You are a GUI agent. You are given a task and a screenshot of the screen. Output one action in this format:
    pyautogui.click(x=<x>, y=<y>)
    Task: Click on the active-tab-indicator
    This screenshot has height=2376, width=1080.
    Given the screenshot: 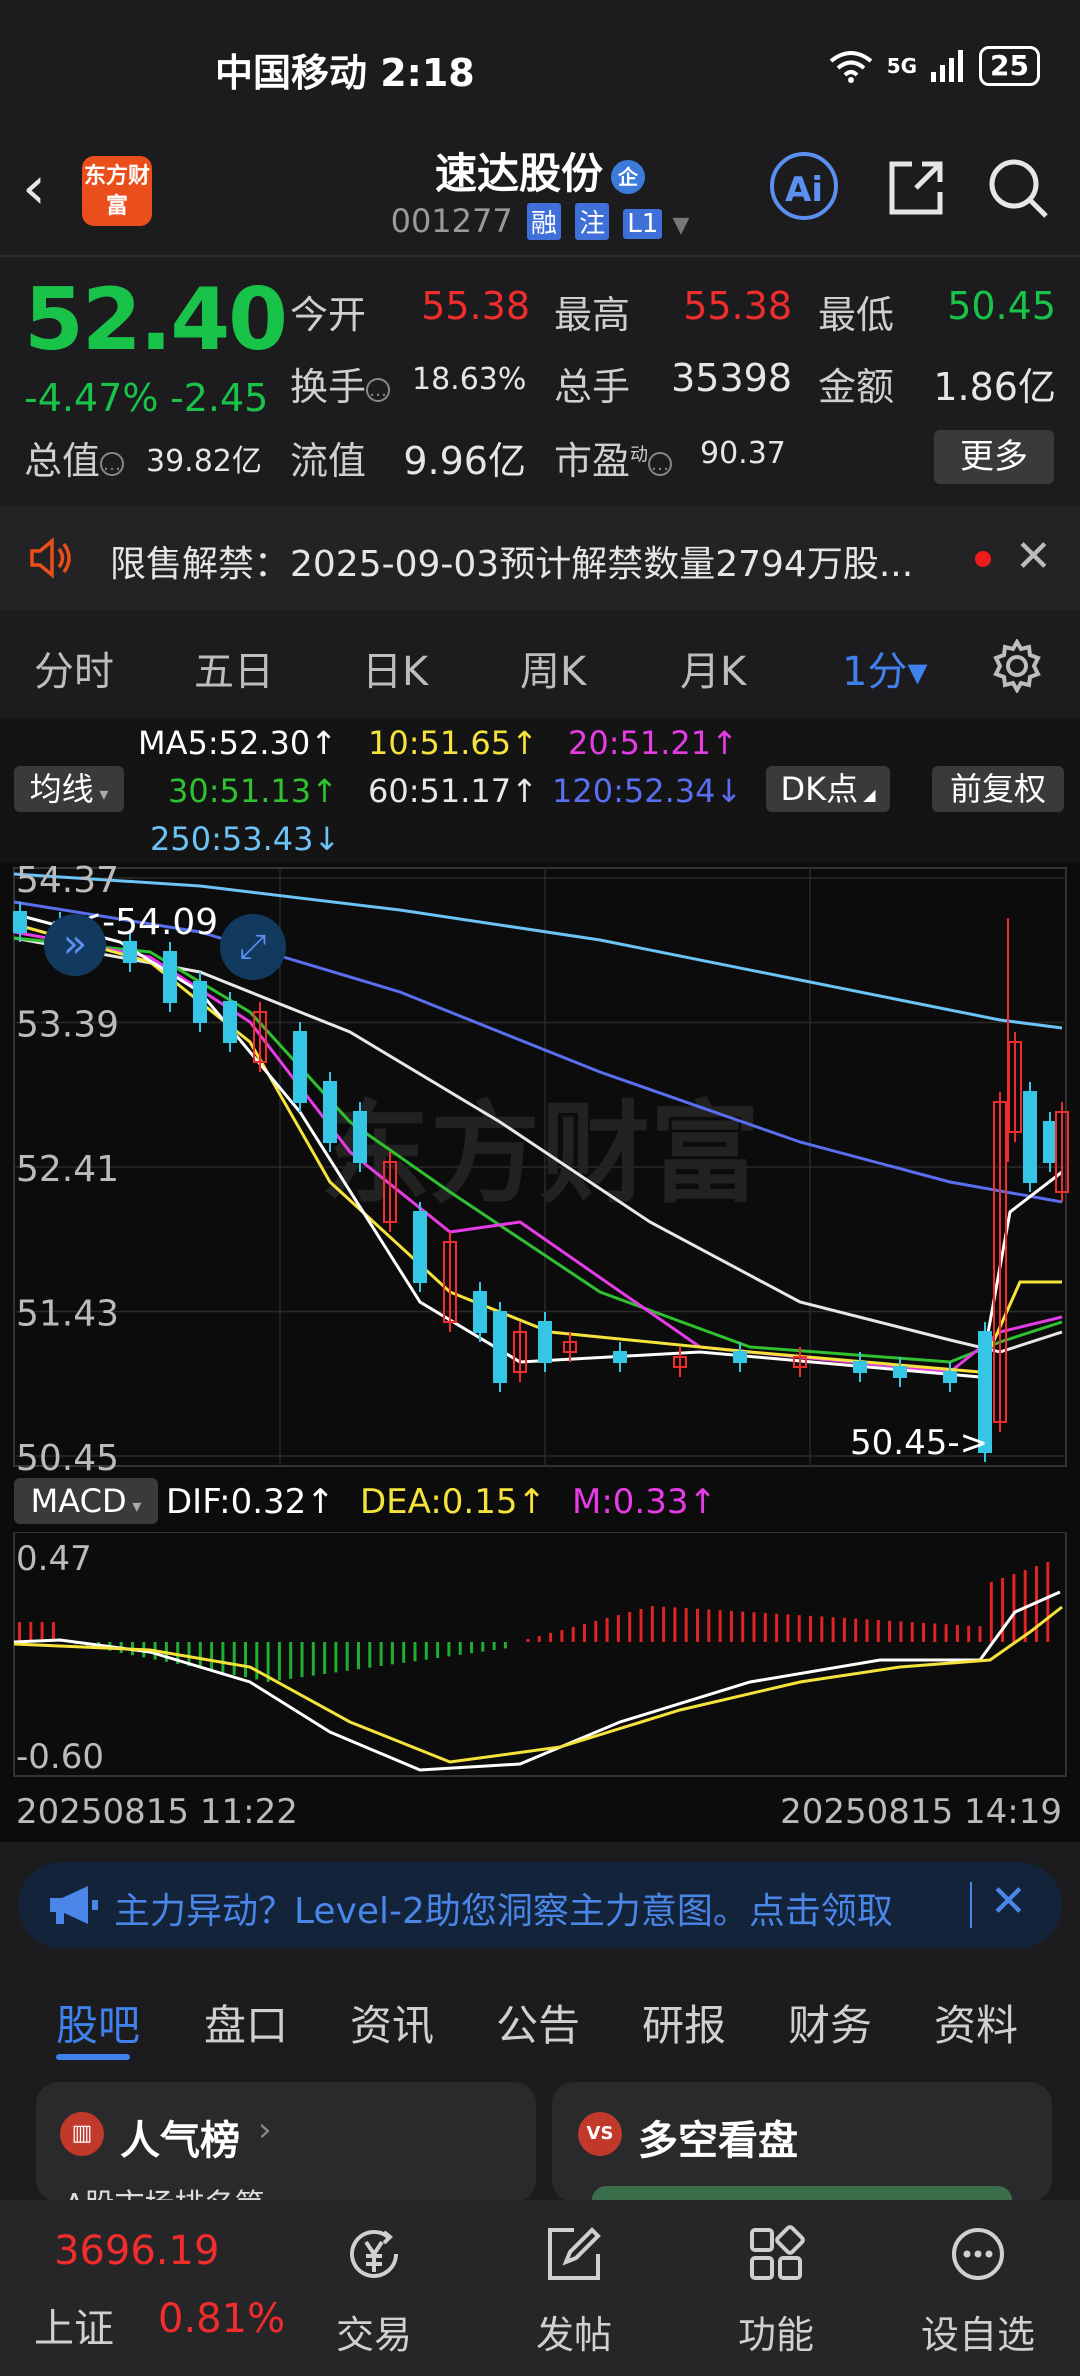 What is the action you would take?
    pyautogui.click(x=93, y=2057)
    